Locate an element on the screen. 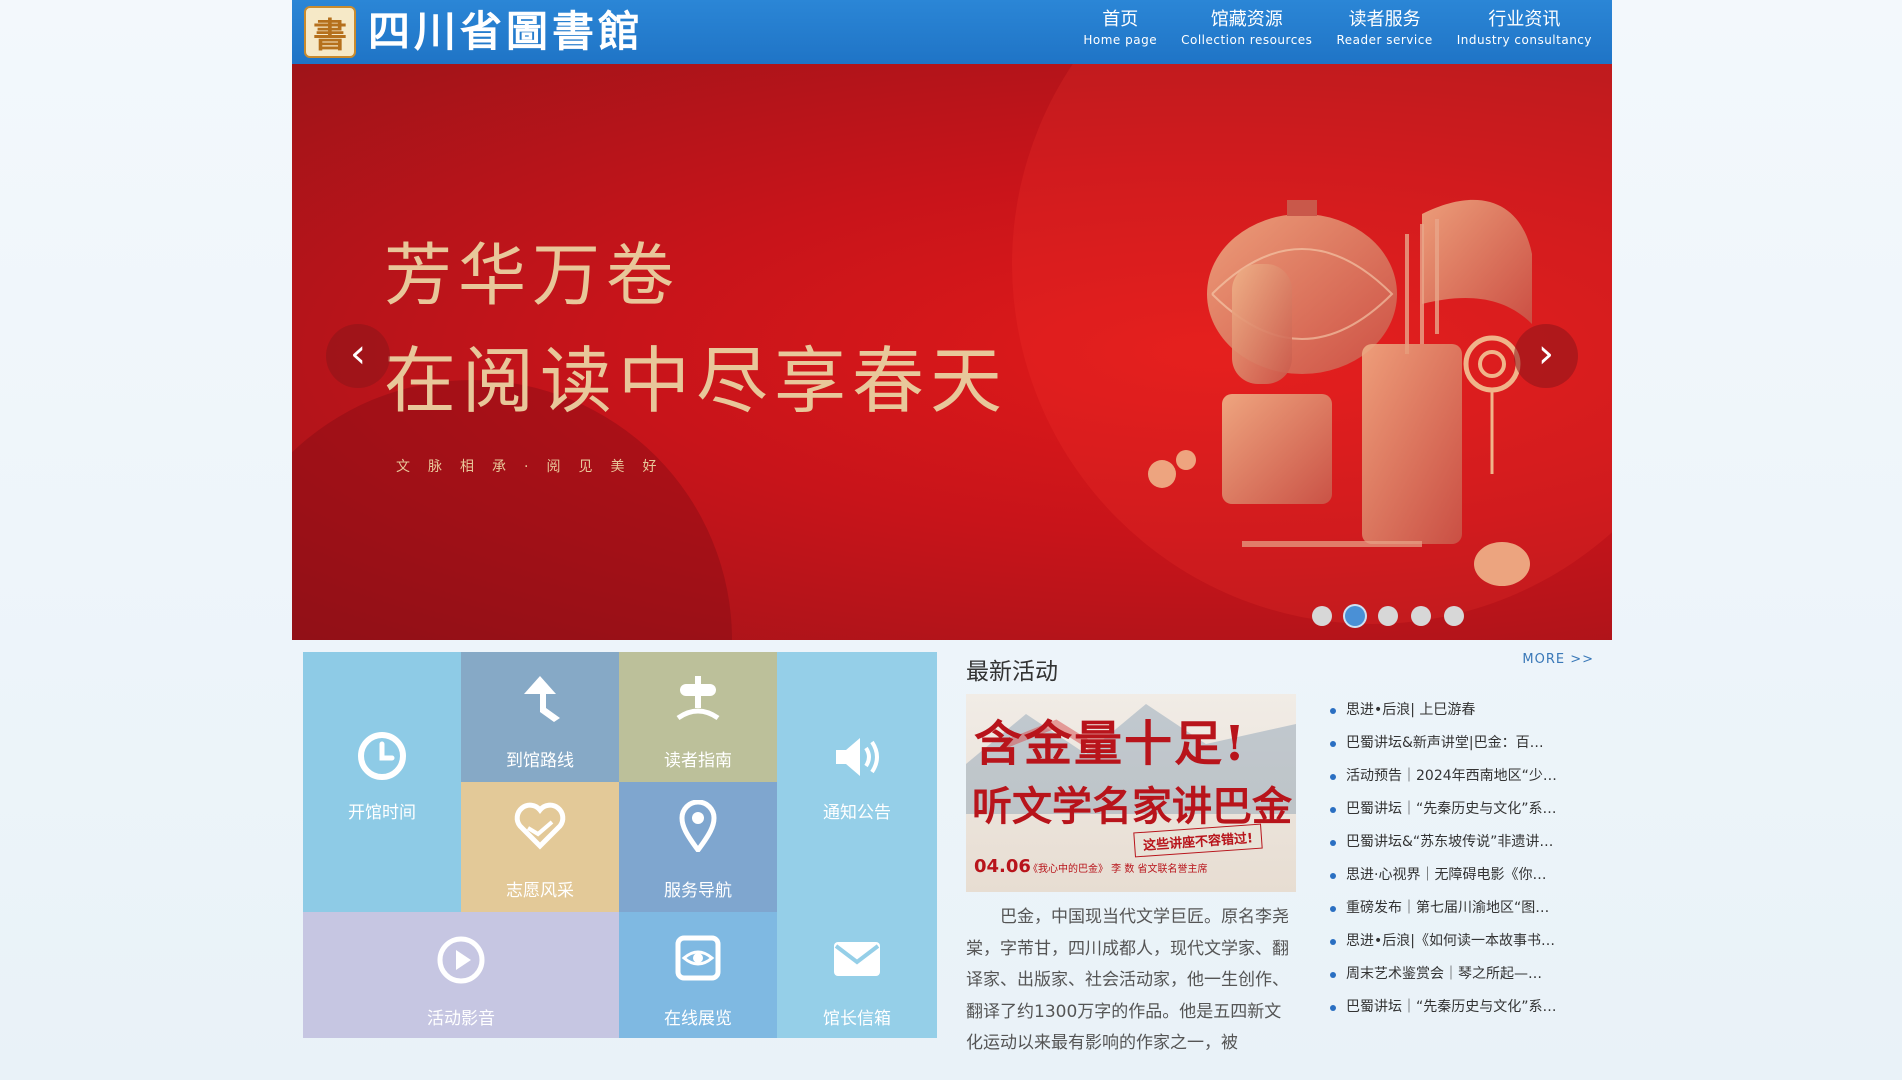 The image size is (1902, 1080). nav-label: 馆藏资源 is located at coordinates (1246, 19).